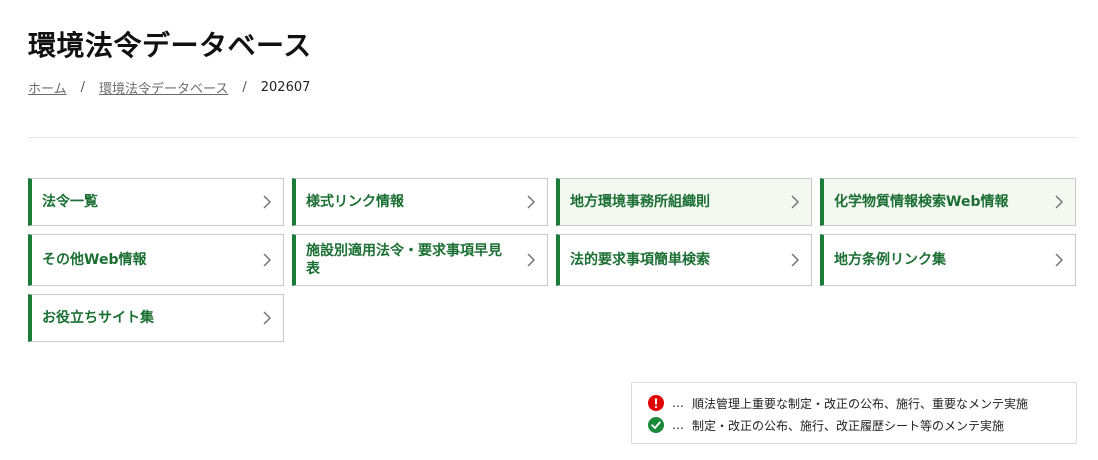  I want to click on breadcrumb-section-link: 環境法令データベース, so click(163, 87).